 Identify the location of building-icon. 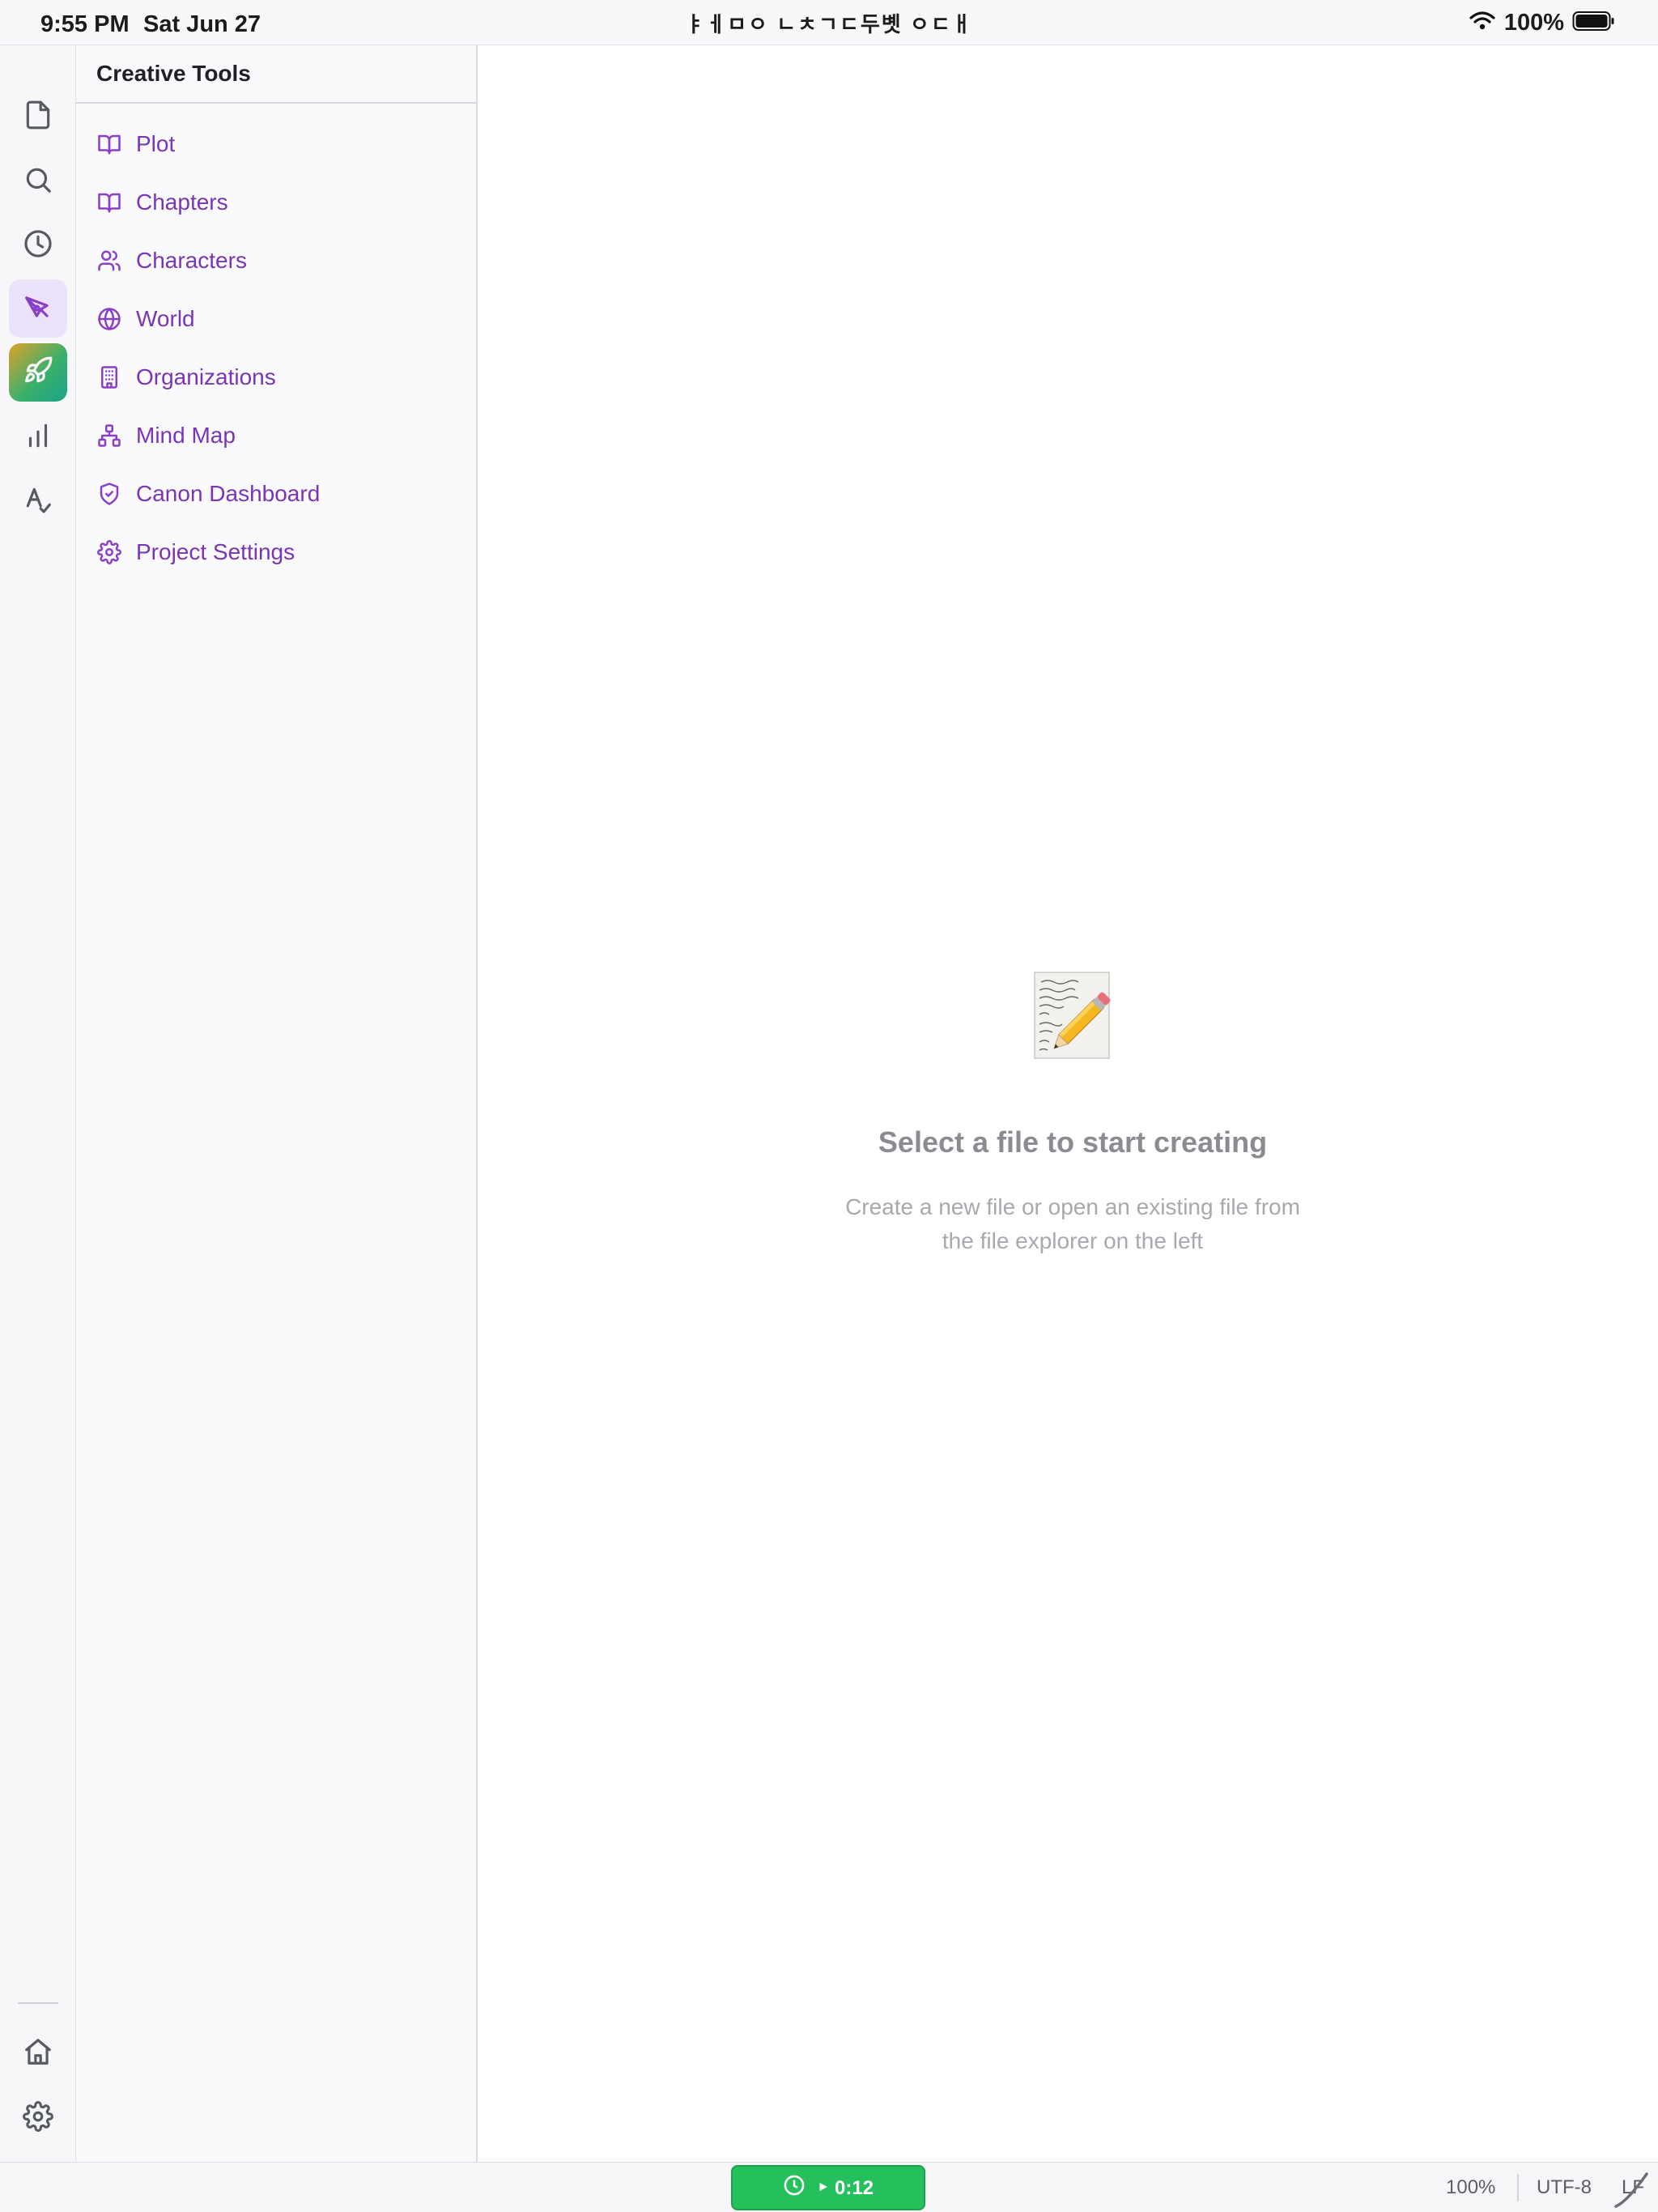
(109, 378).